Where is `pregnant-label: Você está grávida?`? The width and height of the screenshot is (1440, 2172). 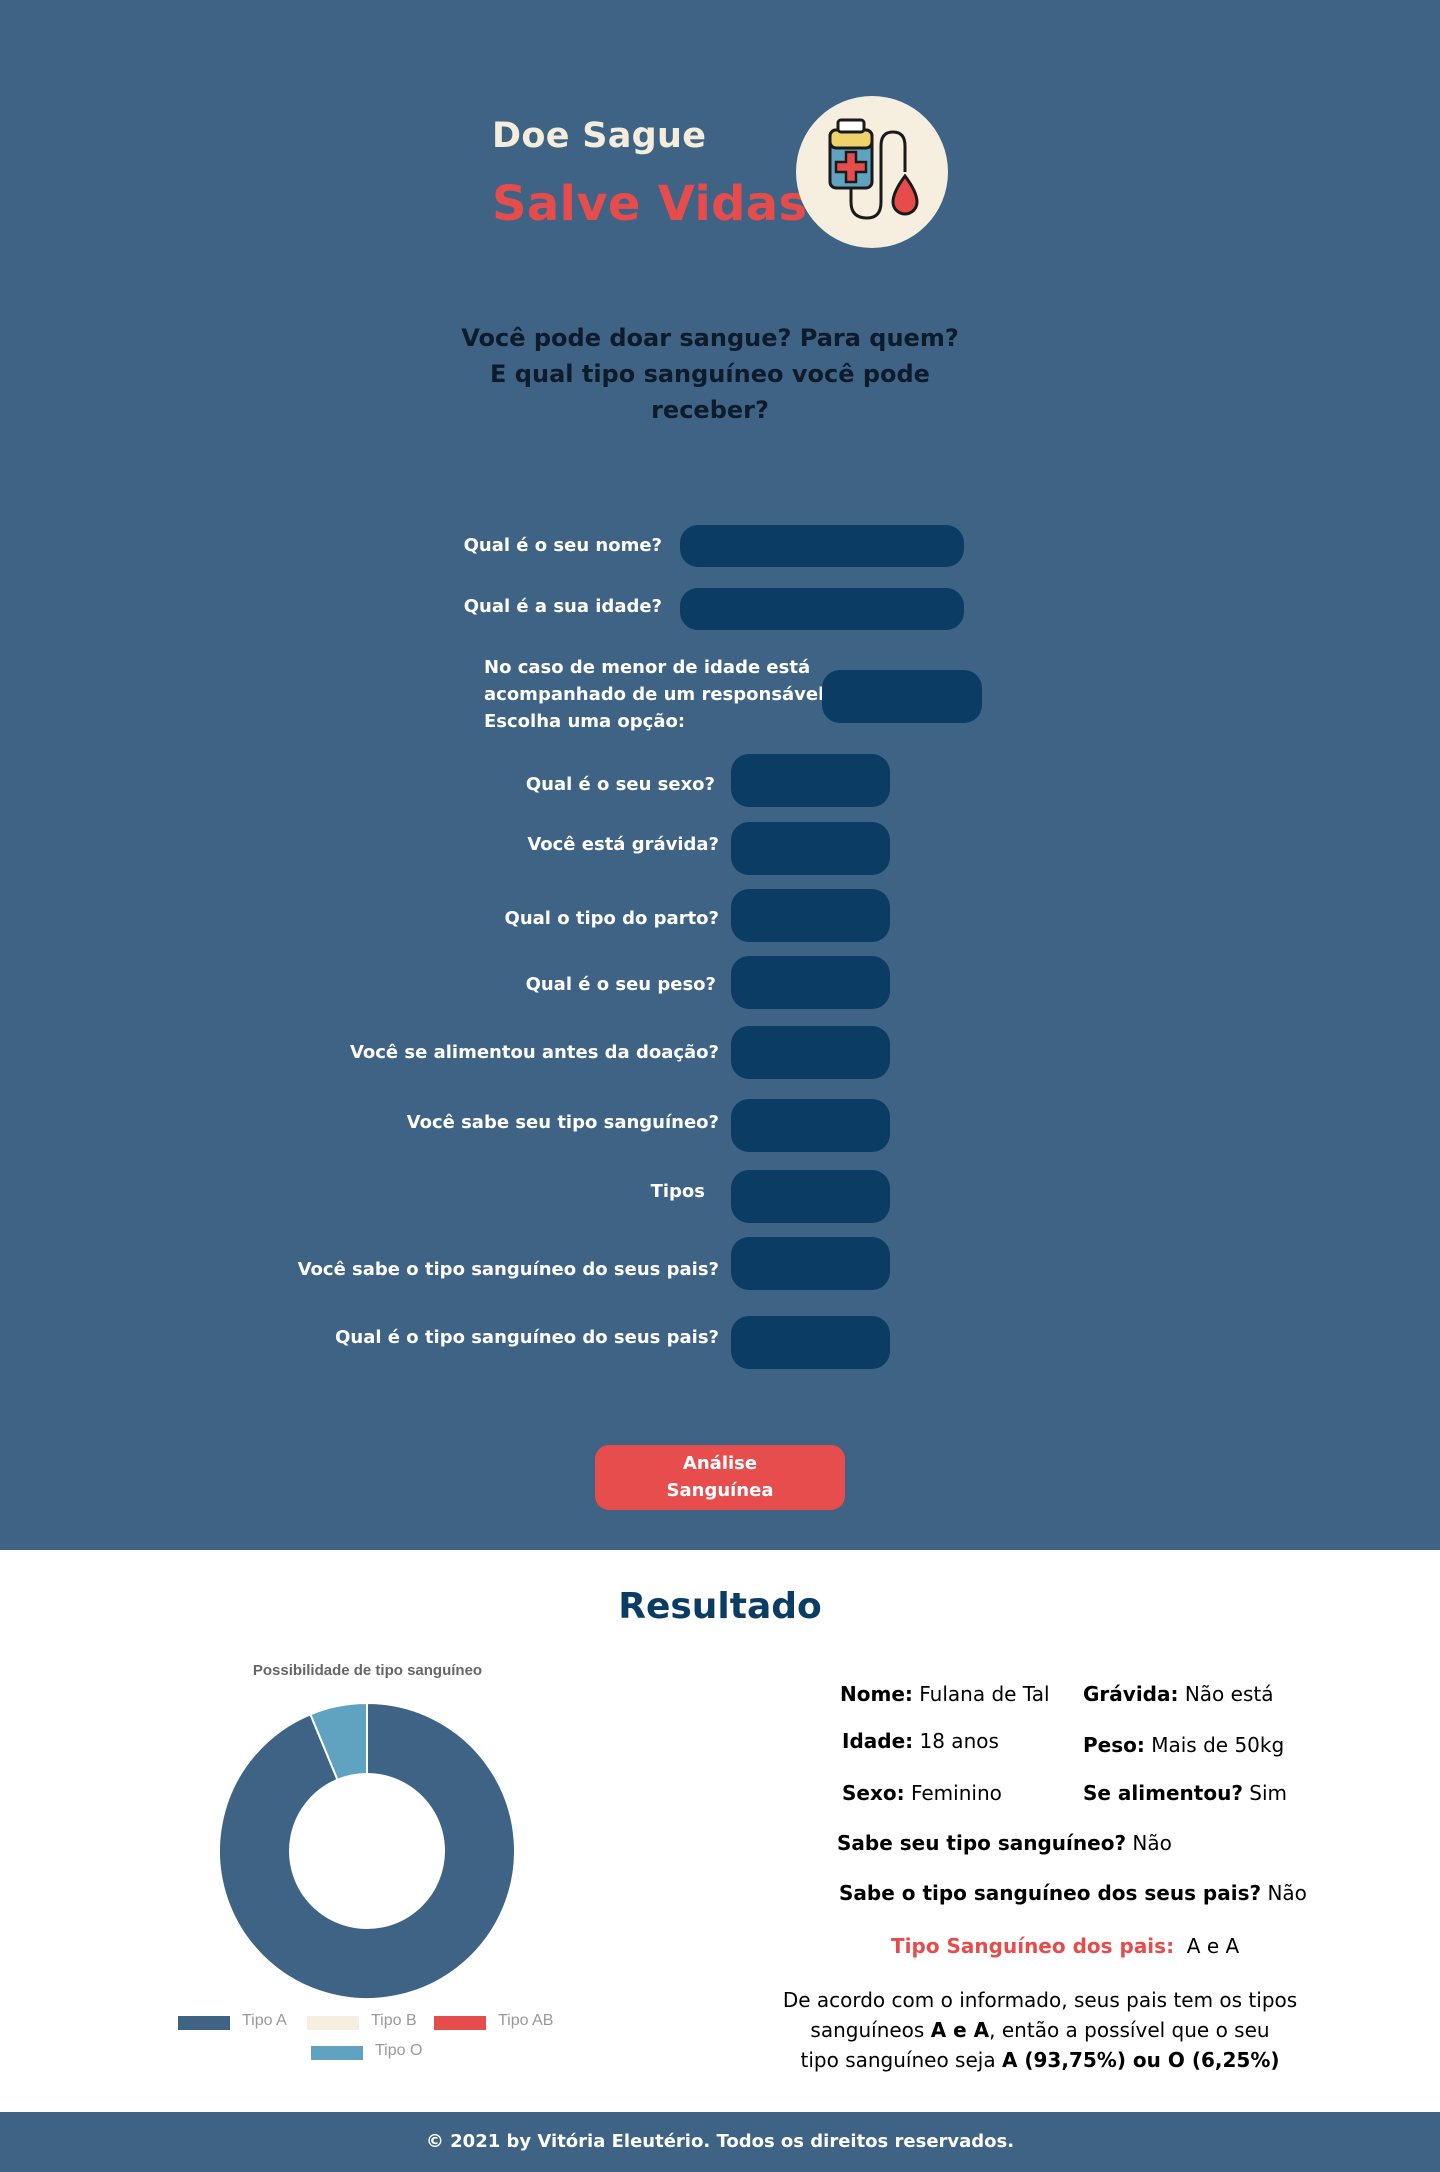
pregnant-label: Você está grávida? is located at coordinates (623, 844).